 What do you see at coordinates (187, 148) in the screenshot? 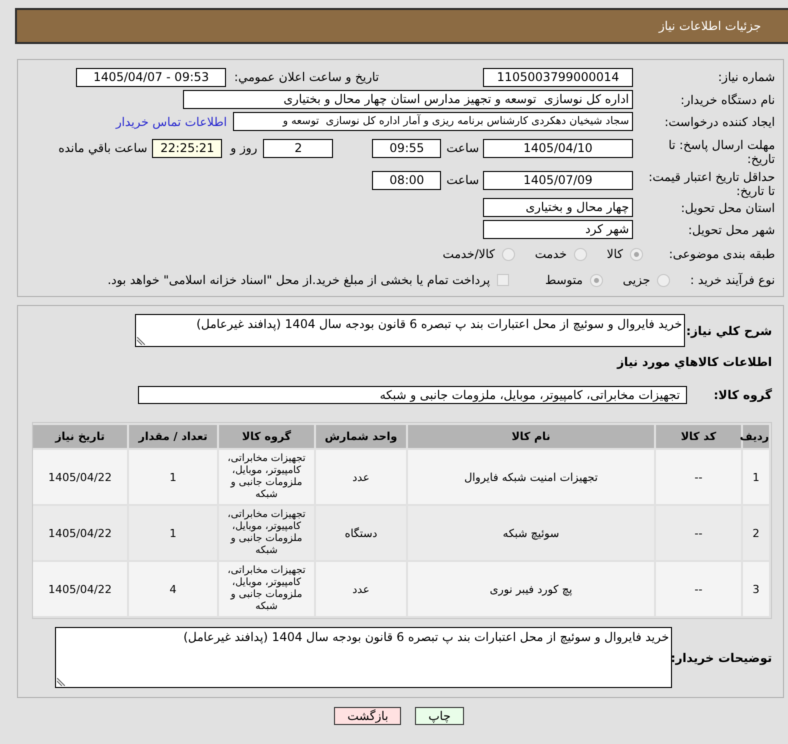
I see `text-field: 22:25:21` at bounding box center [187, 148].